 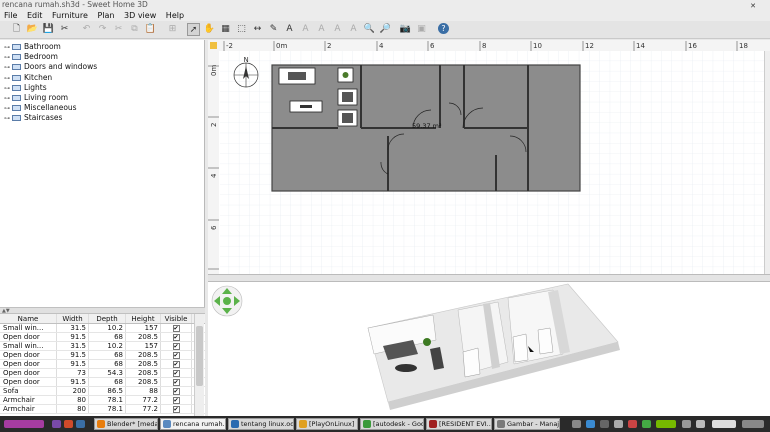 What do you see at coordinates (209, 29) in the screenshot?
I see `pan-mode-icon: ✋` at bounding box center [209, 29].